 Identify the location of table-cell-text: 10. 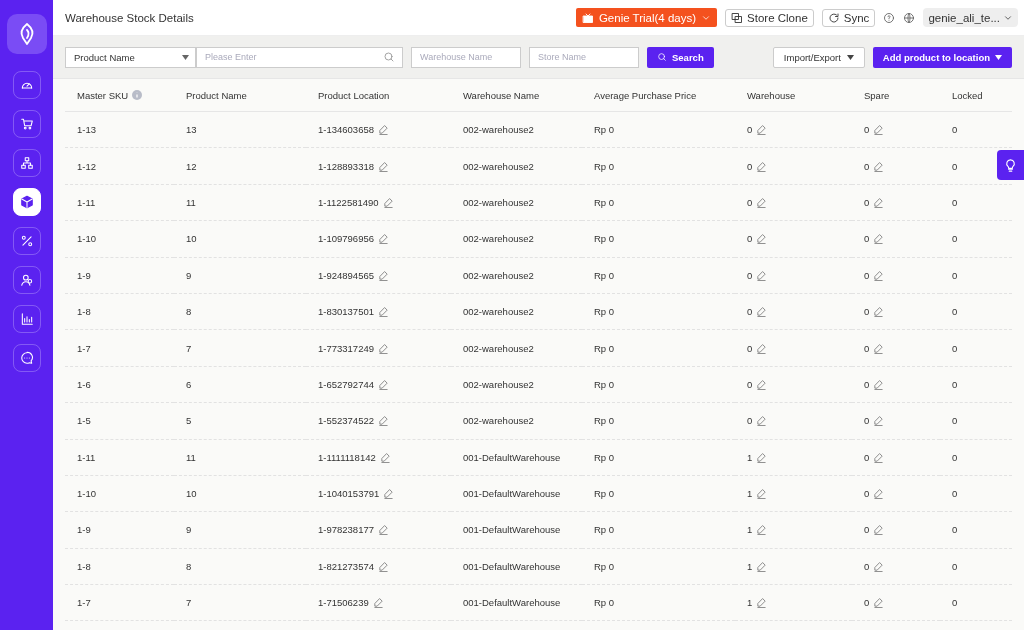
(191, 239).